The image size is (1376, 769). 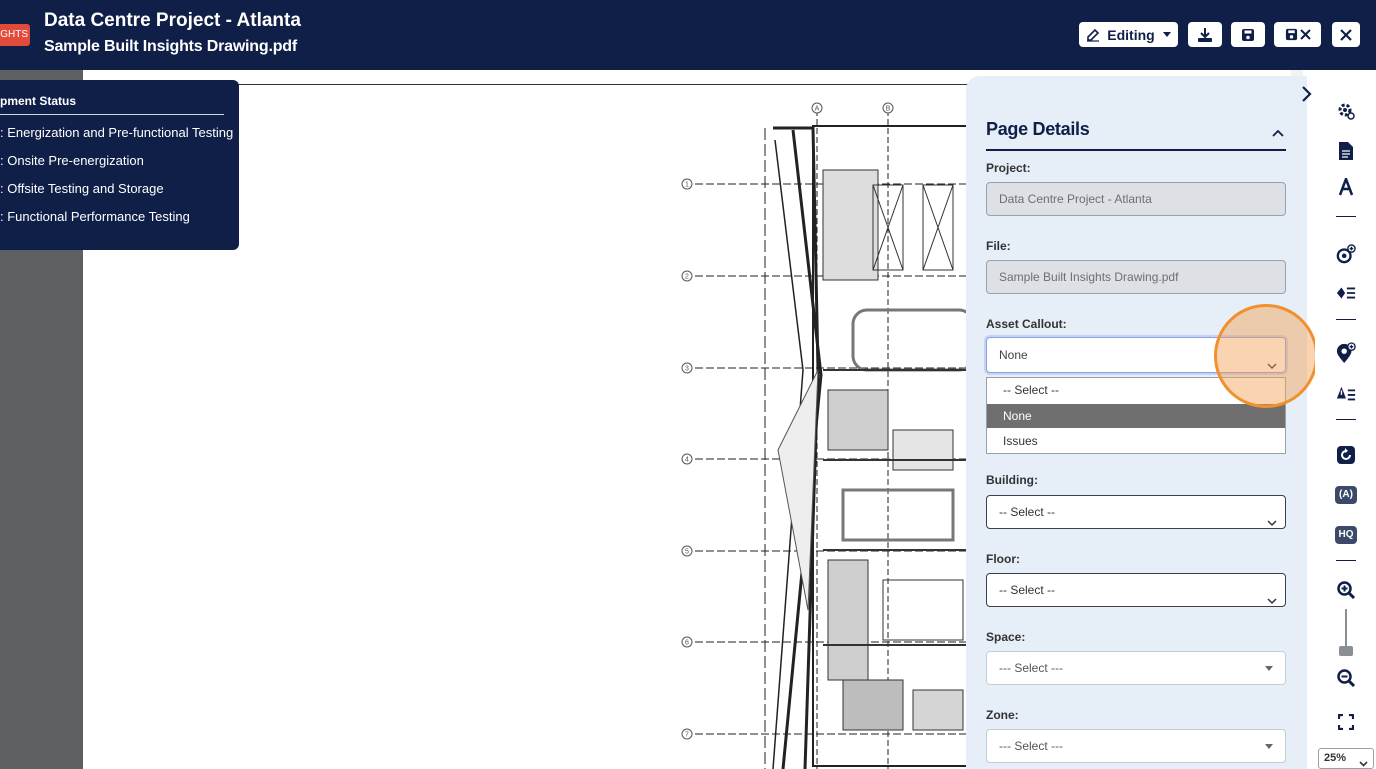 I want to click on legend-item: : Onsite Pre-energization, so click(x=72, y=160).